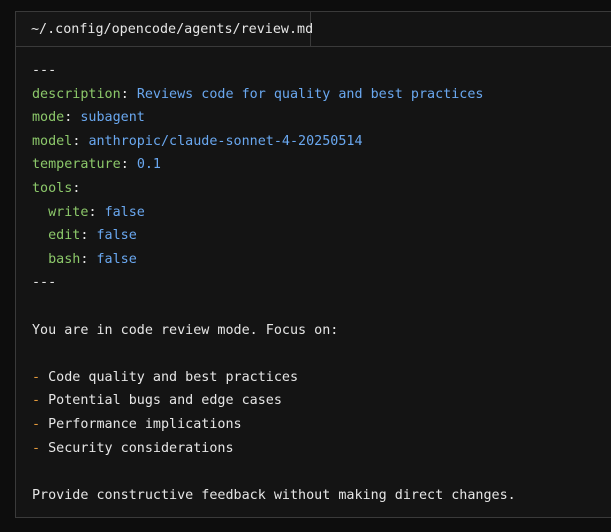 The height and width of the screenshot is (532, 611). I want to click on tool-write-value: false, so click(124, 212).